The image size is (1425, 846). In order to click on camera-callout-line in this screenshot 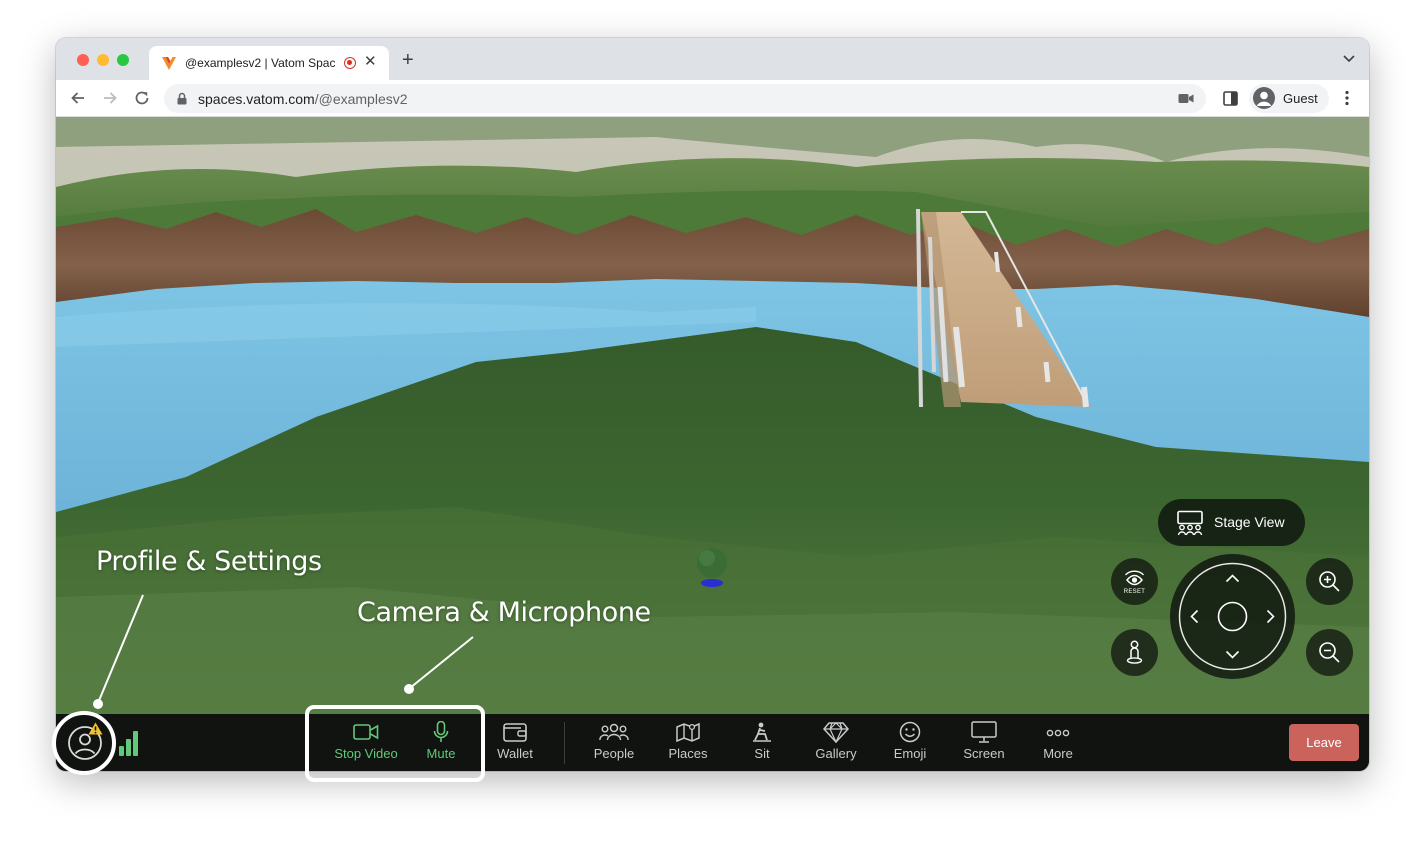, I will do `click(441, 662)`.